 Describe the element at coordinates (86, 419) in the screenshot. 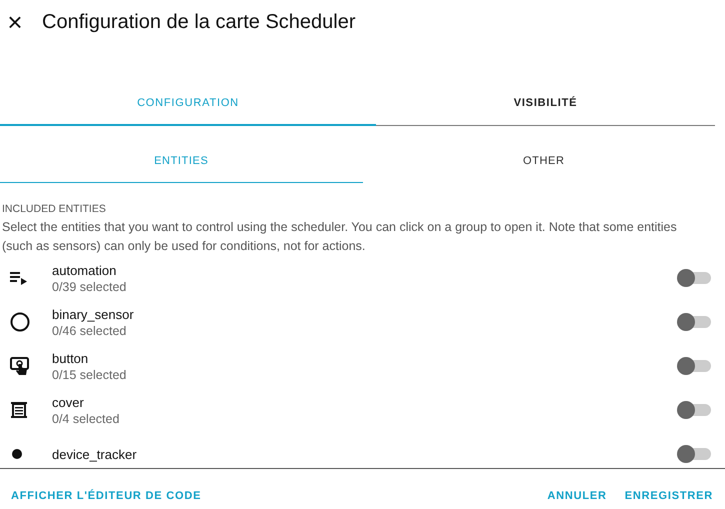

I see `entity-count: 0/4 selected` at that location.